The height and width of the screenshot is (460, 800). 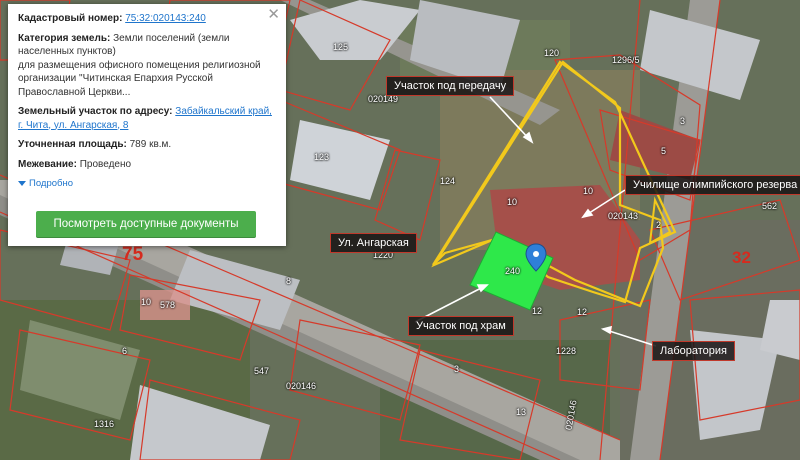 What do you see at coordinates (146, 224) in the screenshot?
I see `view-documents-button: Посмотреть доступные документы` at bounding box center [146, 224].